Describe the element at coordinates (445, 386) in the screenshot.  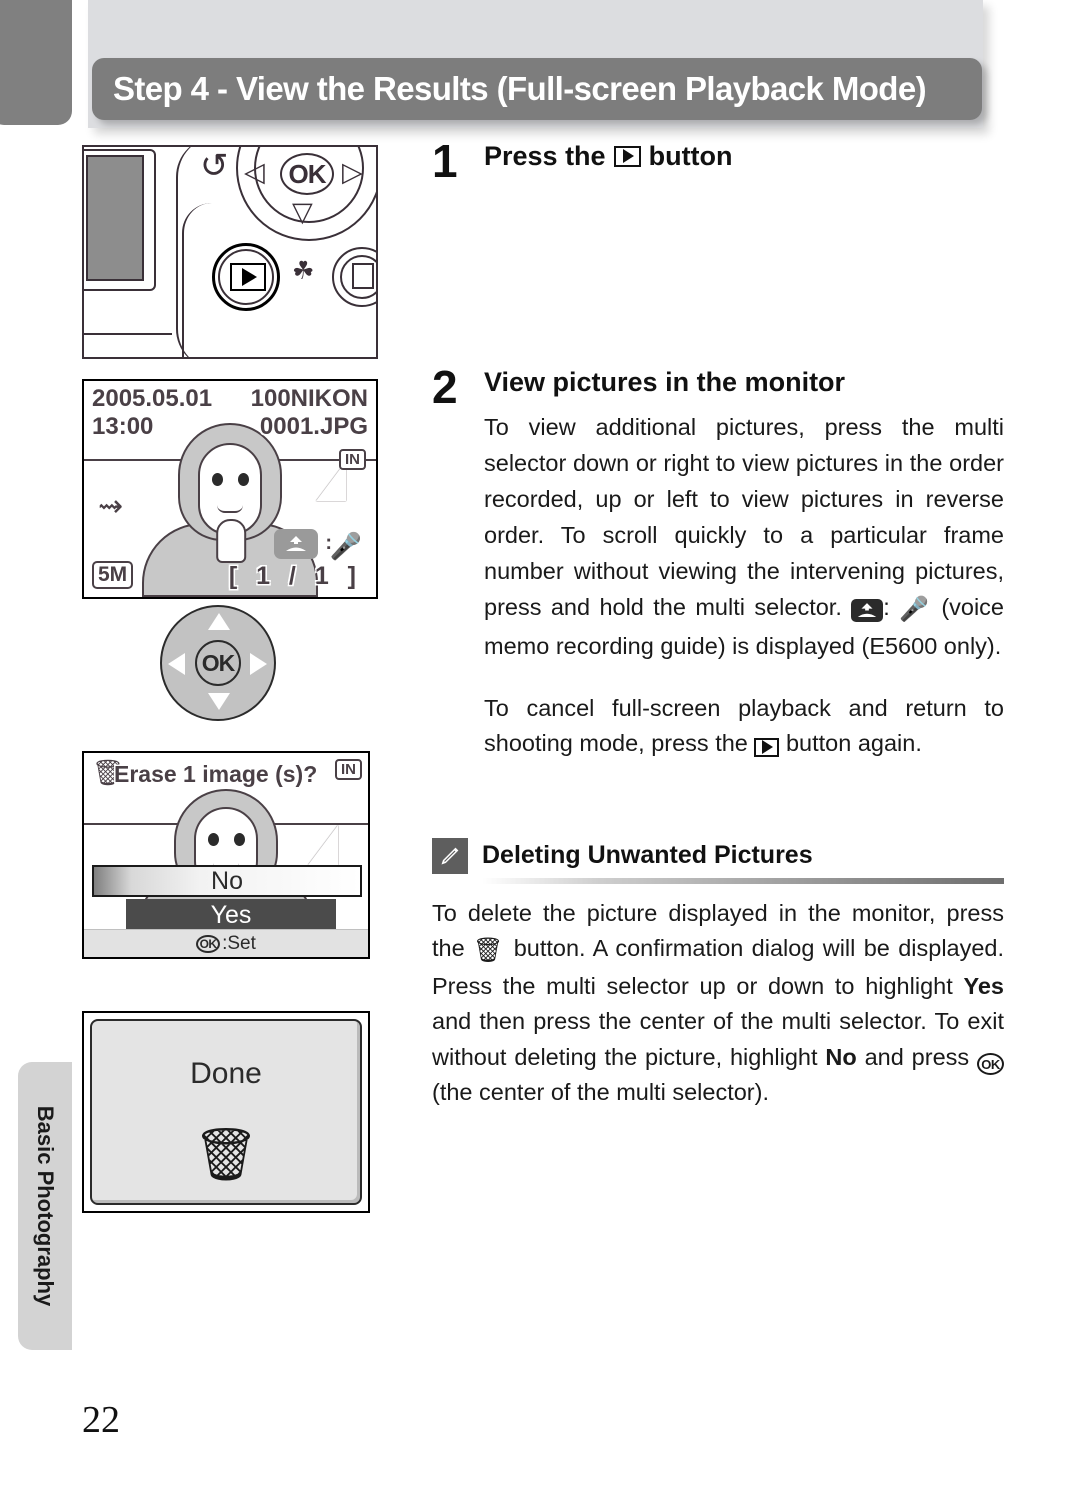
I see `step-2-number: 2` at that location.